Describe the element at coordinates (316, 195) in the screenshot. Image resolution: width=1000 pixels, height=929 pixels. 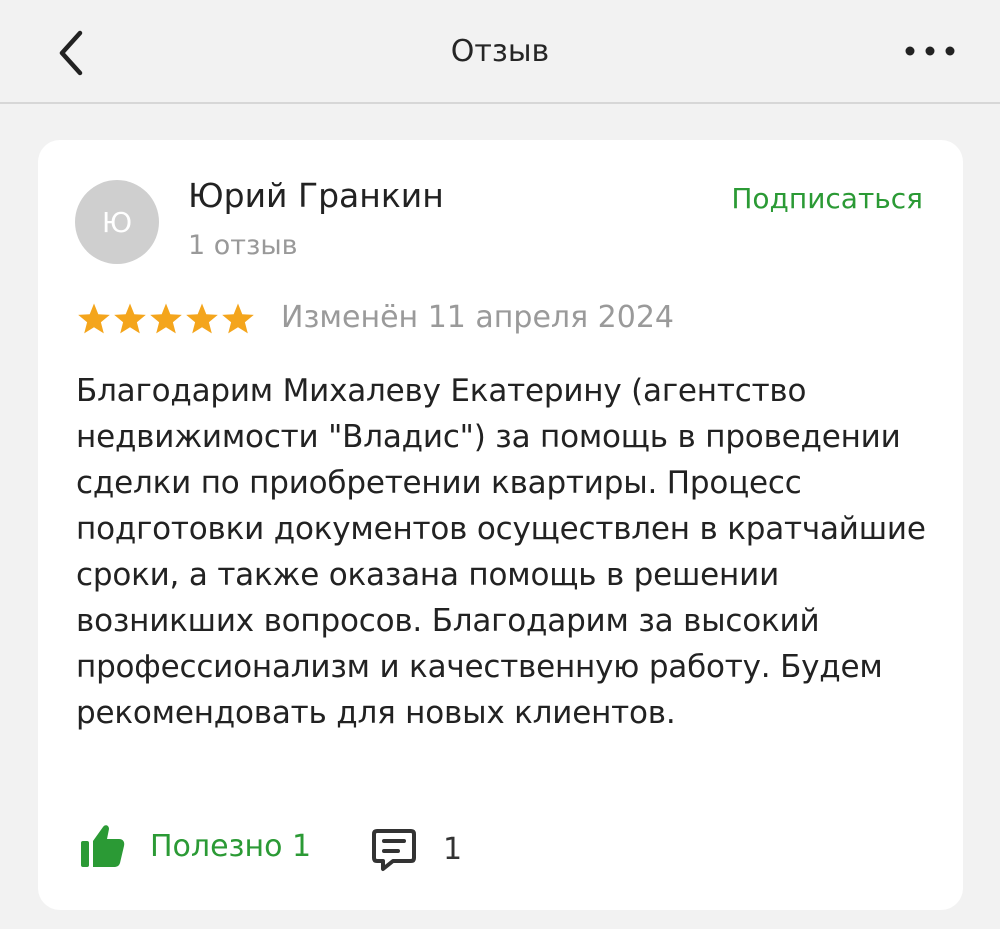
I see `author-name: Юрий Гранкин` at that location.